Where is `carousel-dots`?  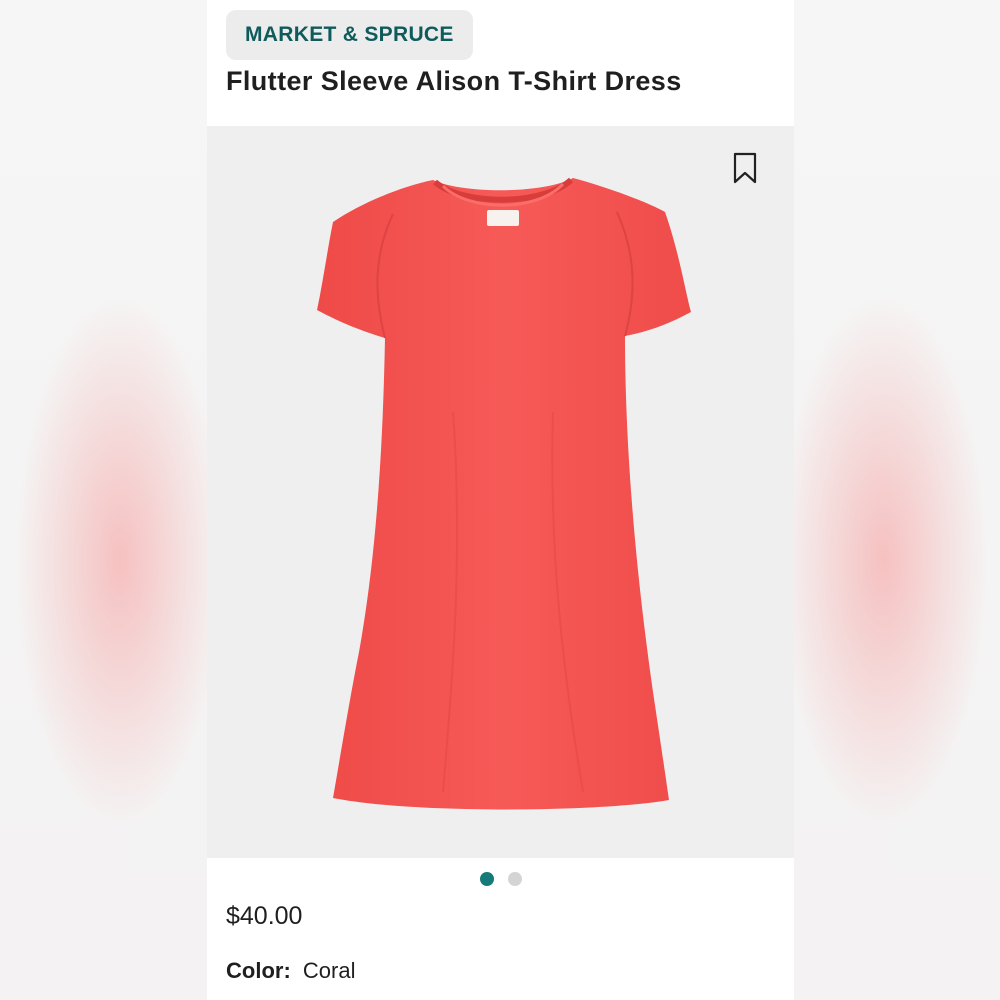
carousel-dots is located at coordinates (500, 880).